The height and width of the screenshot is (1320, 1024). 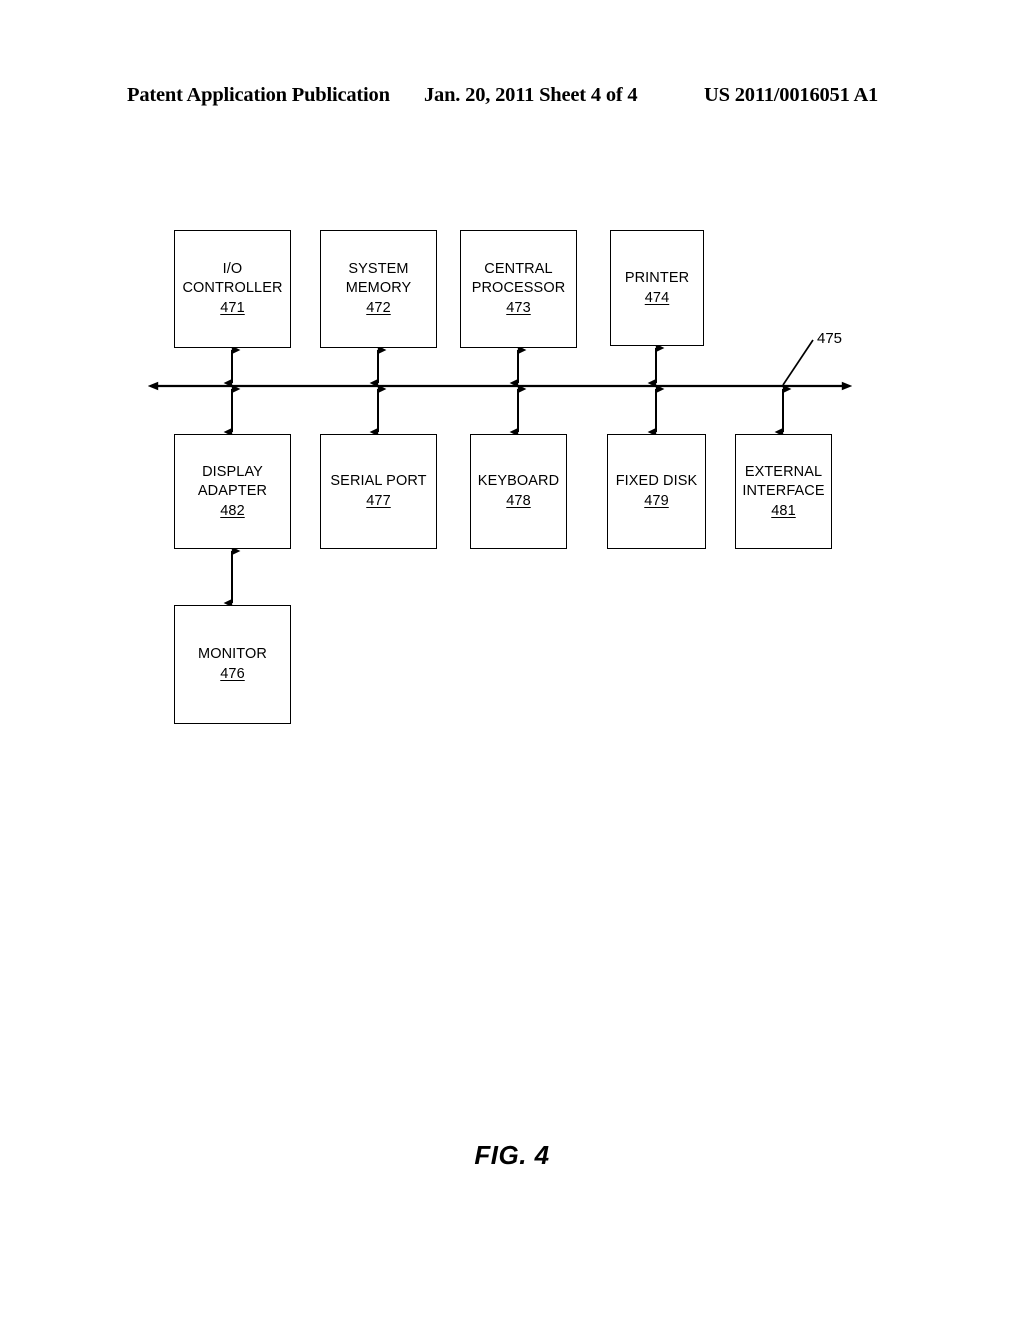 What do you see at coordinates (512, 1155) in the screenshot?
I see `figure-caption: FIG. 4` at bounding box center [512, 1155].